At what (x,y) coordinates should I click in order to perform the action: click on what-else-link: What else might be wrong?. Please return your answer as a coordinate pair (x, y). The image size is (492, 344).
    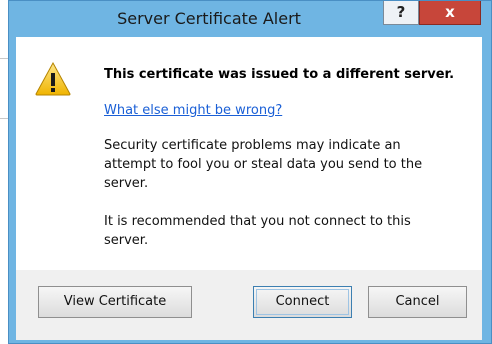
    Looking at the image, I should click on (193, 110).